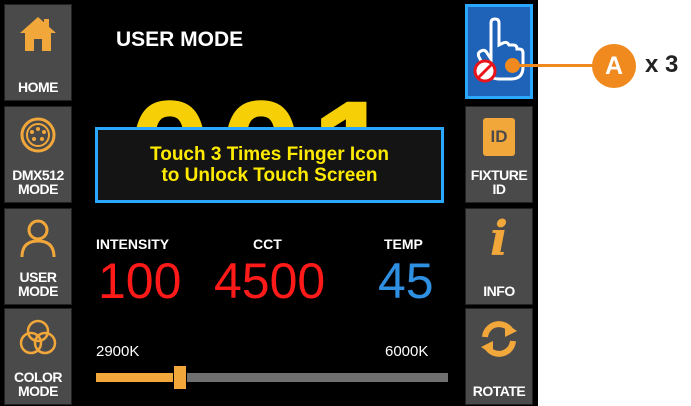  What do you see at coordinates (403, 244) in the screenshot?
I see `temp-label: TEMP` at bounding box center [403, 244].